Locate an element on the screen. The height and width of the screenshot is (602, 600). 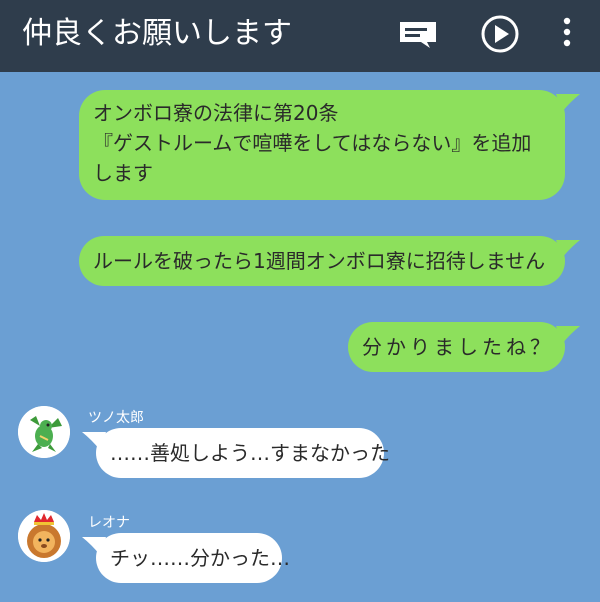
incoming-message-bubble: ……善処しよう…すまなかった is located at coordinates (243, 453).